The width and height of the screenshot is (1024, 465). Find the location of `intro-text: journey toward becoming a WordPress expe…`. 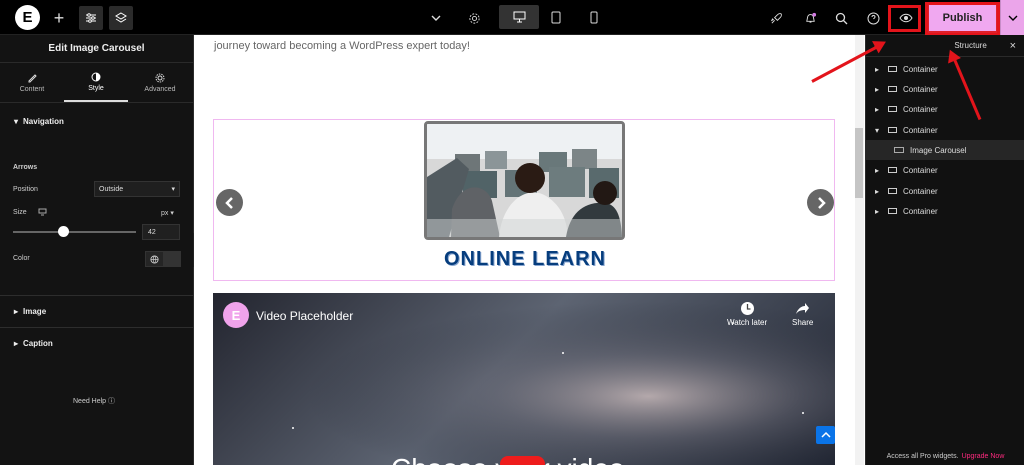

intro-text: journey toward becoming a WordPress expe… is located at coordinates (342, 46).